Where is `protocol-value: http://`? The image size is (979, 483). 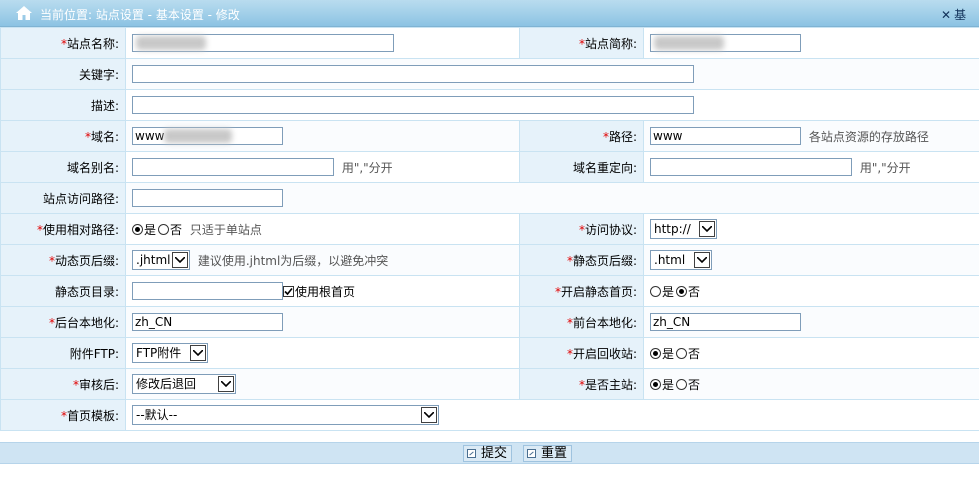 protocol-value: http:// is located at coordinates (672, 229).